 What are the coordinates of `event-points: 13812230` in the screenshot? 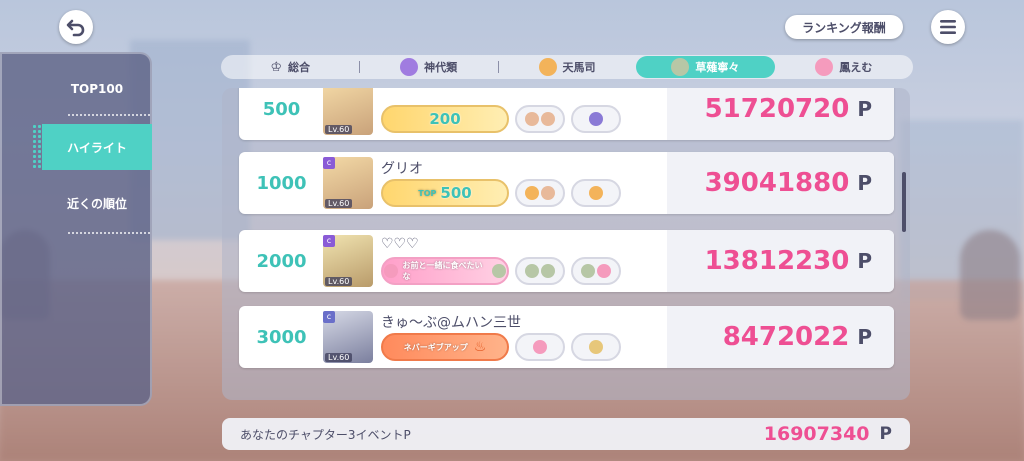 It's located at (777, 261).